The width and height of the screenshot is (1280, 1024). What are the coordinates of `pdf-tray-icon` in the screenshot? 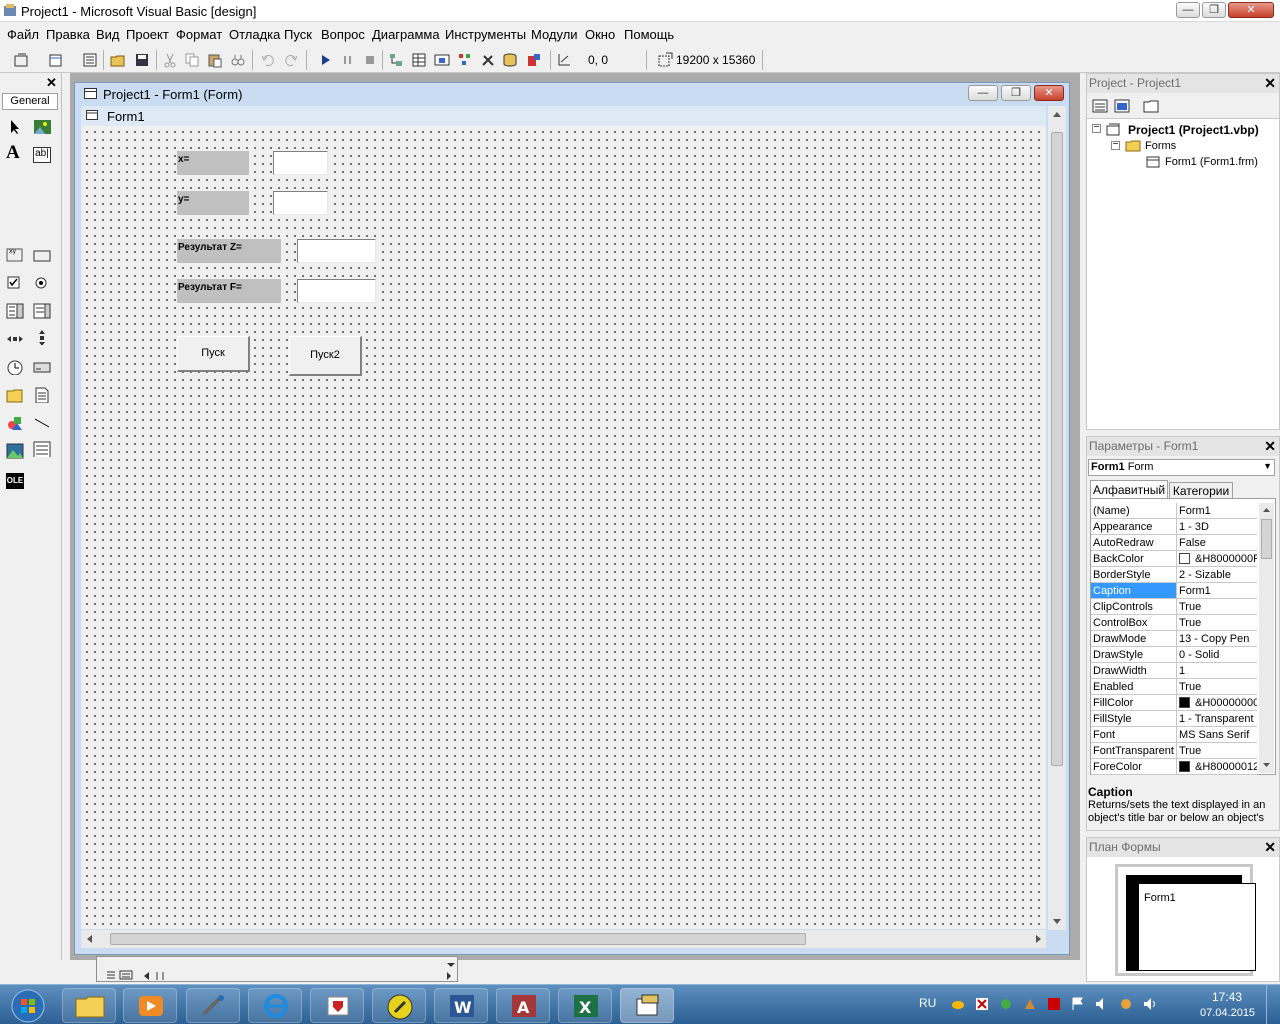 It's located at (1054, 1004).